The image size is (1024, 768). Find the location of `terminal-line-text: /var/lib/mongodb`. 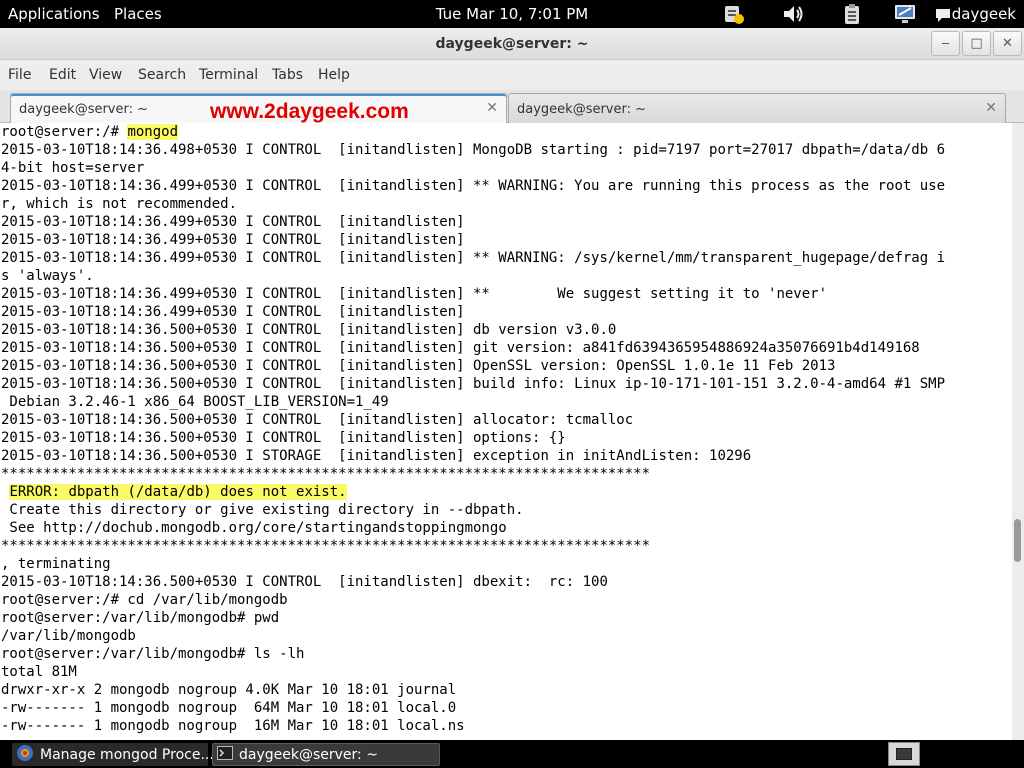

terminal-line-text: /var/lib/mongodb is located at coordinates (68, 636).